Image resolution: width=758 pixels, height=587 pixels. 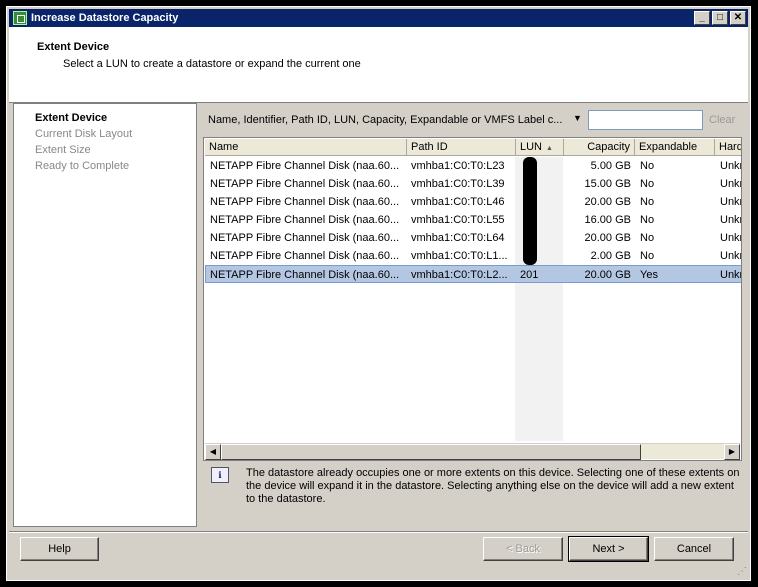 I want to click on cell-path-id: vmhba1:C0:T0:L23, so click(x=458, y=166).